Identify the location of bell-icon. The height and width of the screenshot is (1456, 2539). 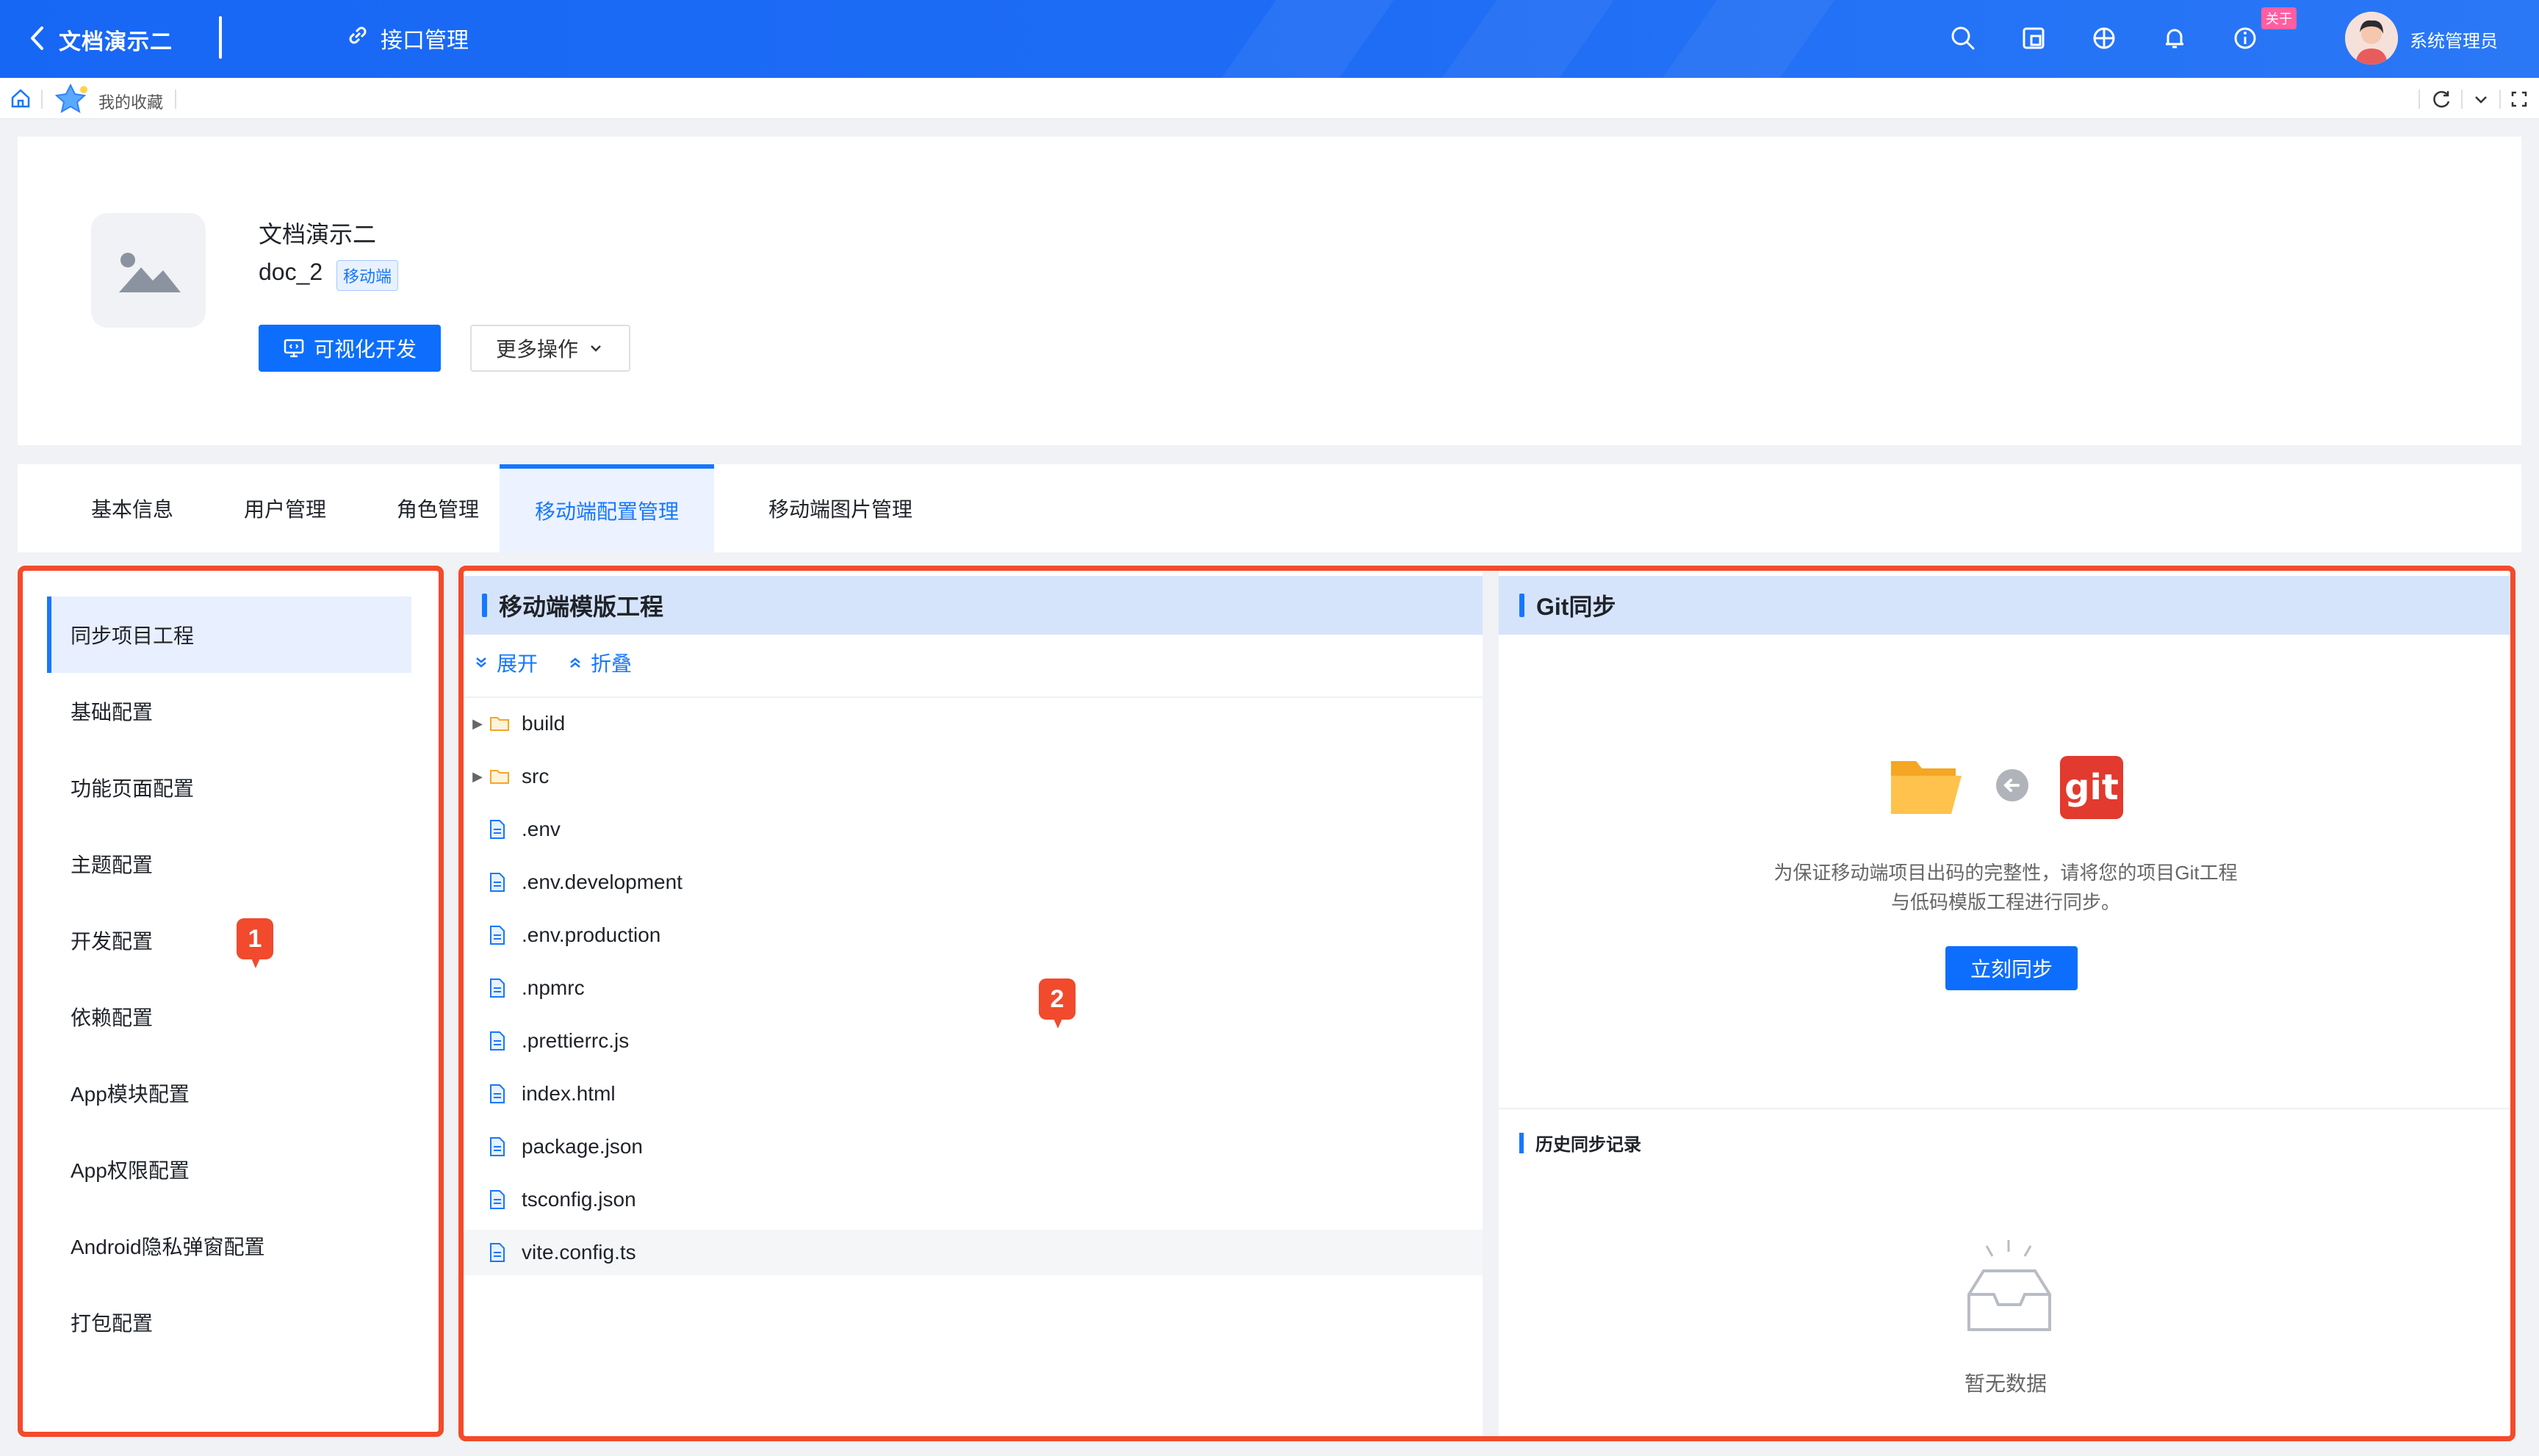
(2174, 38).